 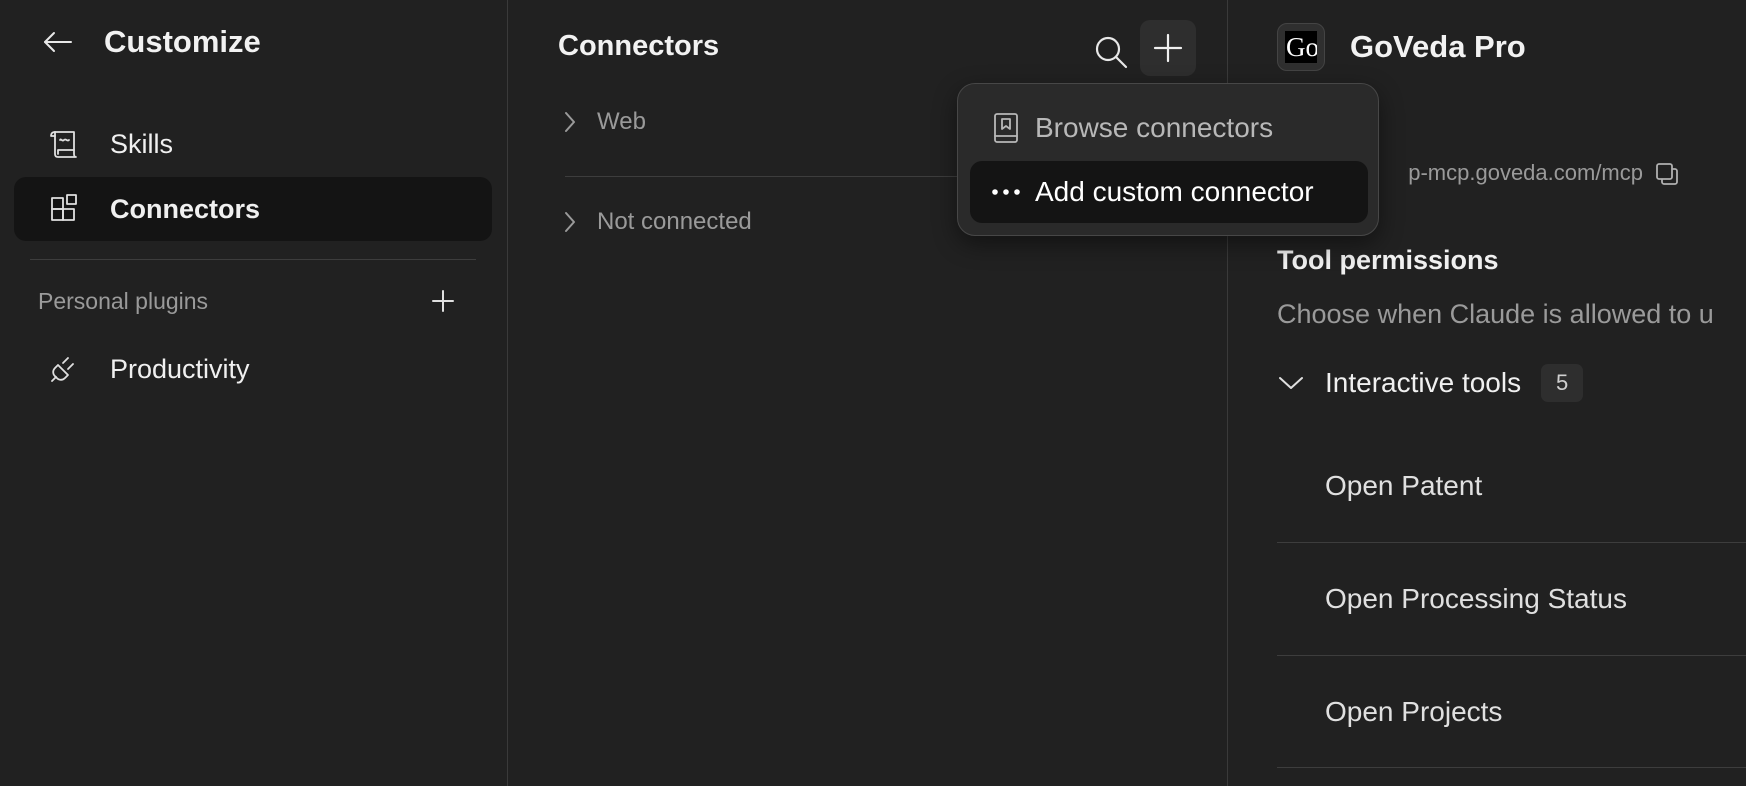 I want to click on plugin-item-productivity: Productivity, so click(x=253, y=369).